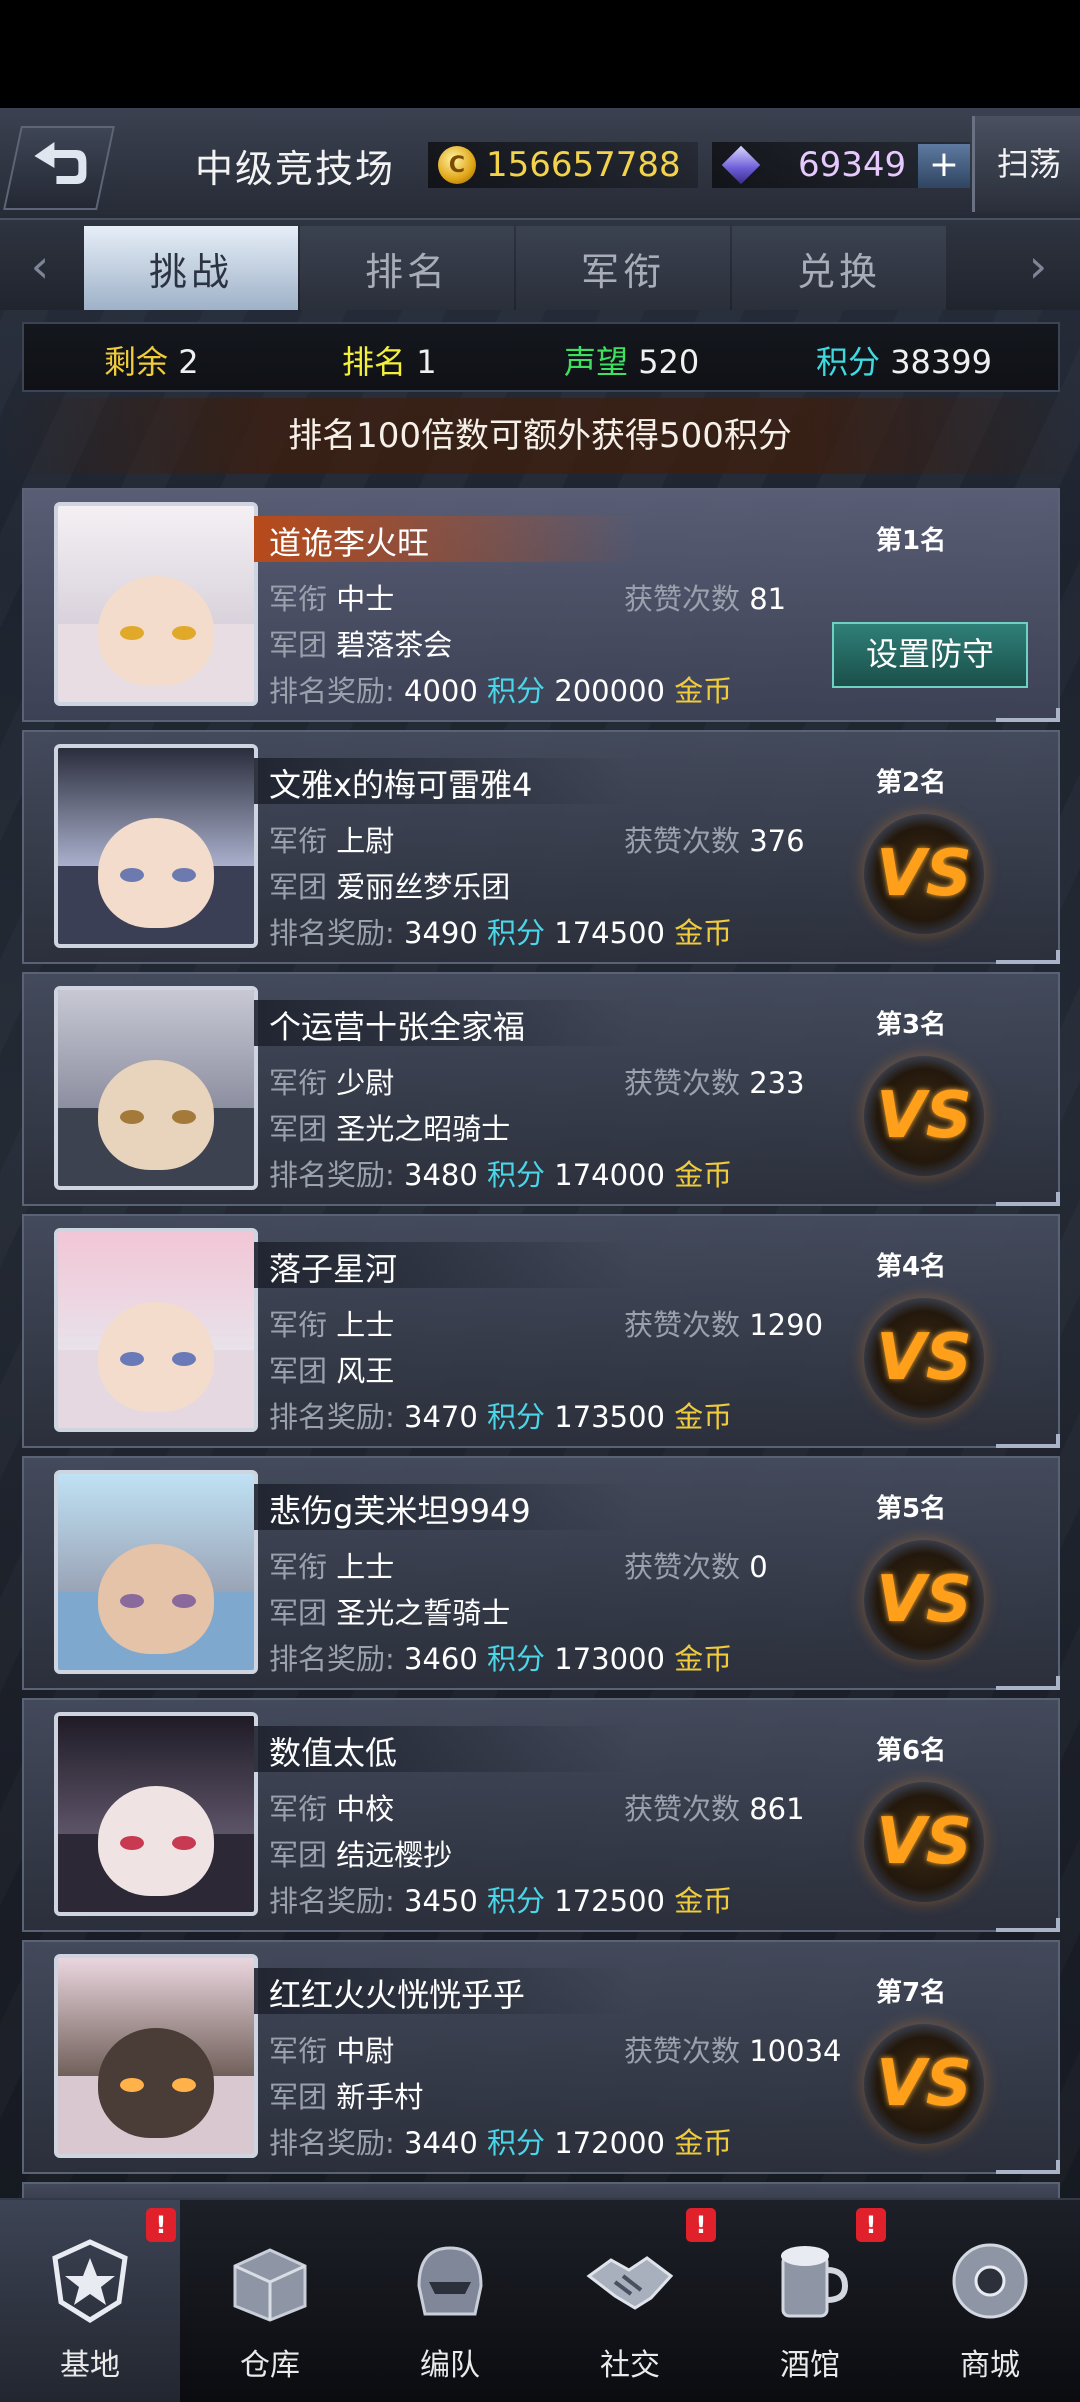 This screenshot has height=2402, width=1080. I want to click on likes-count: 获赞次数 81, so click(705, 599).